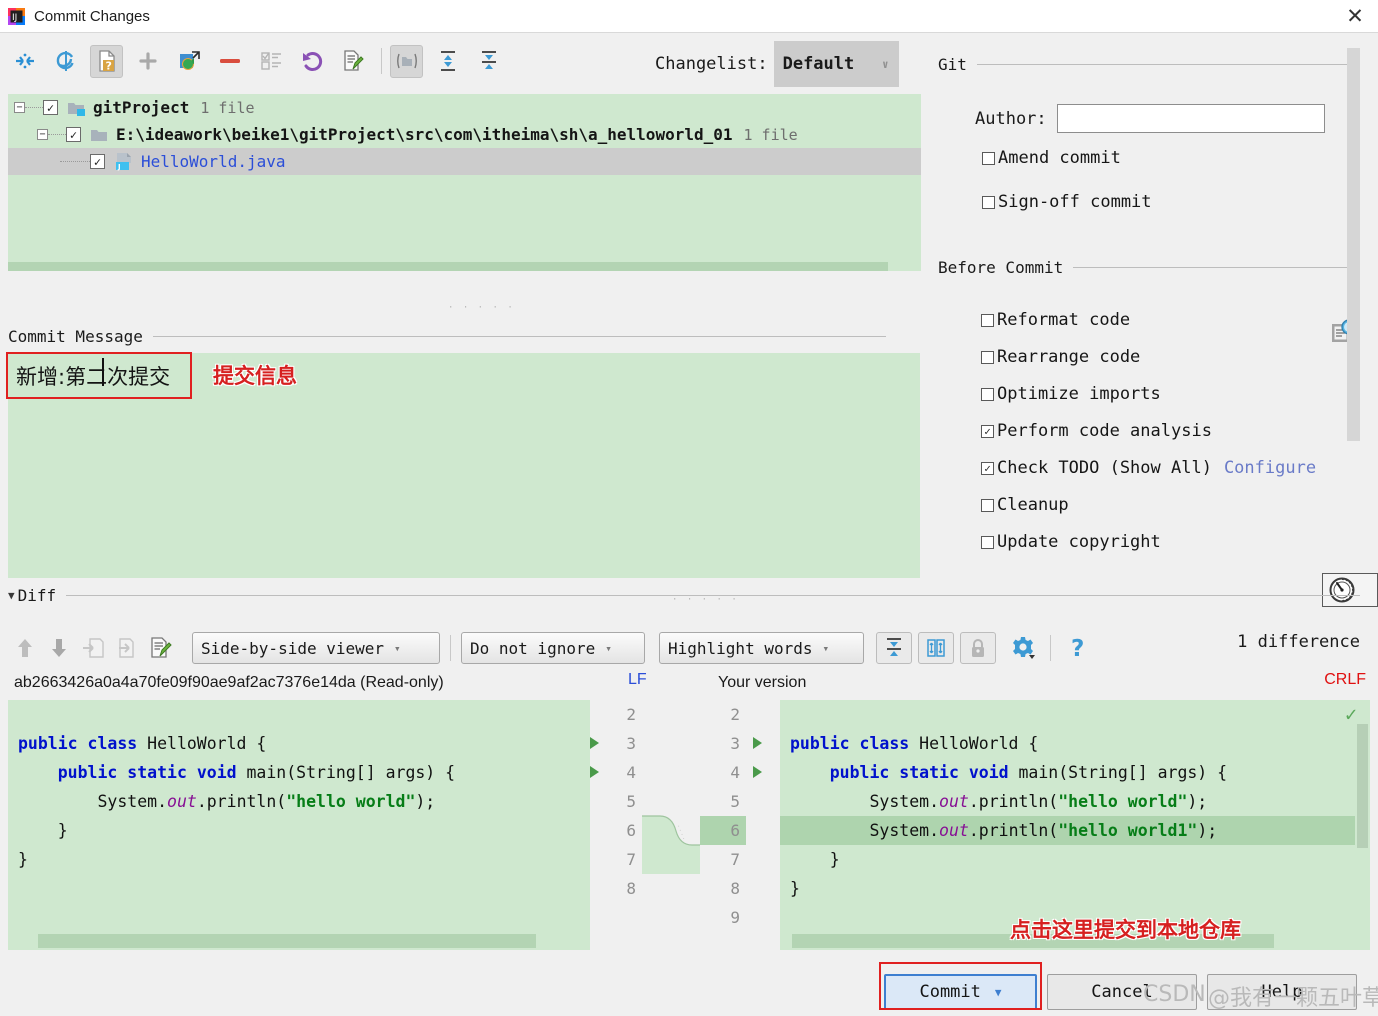  Describe the element at coordinates (1051, 158) in the screenshot. I see `amend-commit-row: Amend commit` at that location.